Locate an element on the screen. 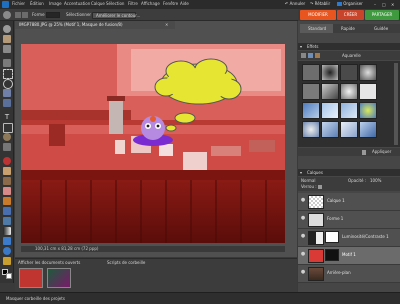 The height and width of the screenshot is (304, 400). document-close-icon: ✕ is located at coordinates (166, 24).